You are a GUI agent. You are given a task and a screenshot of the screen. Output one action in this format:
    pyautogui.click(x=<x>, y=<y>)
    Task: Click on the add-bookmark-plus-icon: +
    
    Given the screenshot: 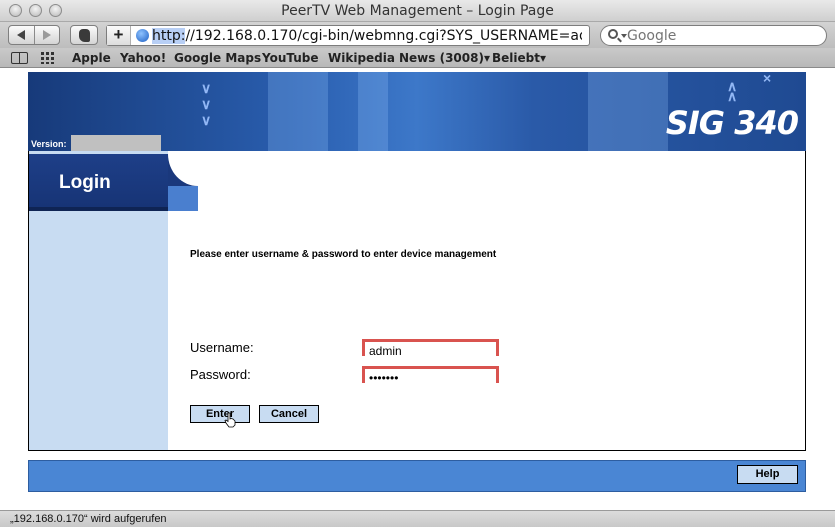 What is the action you would take?
    pyautogui.click(x=119, y=35)
    